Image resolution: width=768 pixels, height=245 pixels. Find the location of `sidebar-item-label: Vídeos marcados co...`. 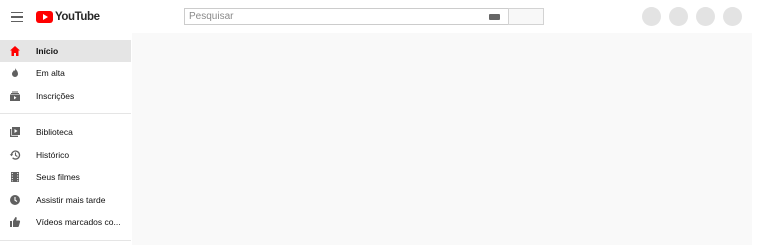

sidebar-item-label: Vídeos marcados co... is located at coordinates (78, 222).